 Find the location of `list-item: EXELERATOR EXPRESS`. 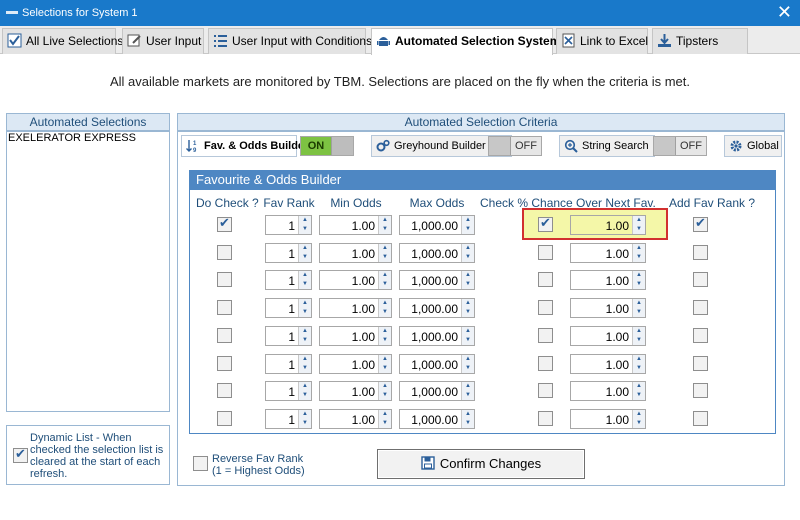

list-item: EXELERATOR EXPRESS is located at coordinates (72, 138).